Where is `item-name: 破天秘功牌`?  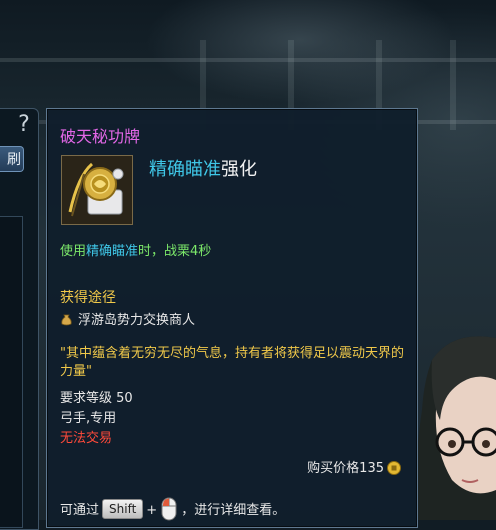 item-name: 破天秘功牌 is located at coordinates (100, 136).